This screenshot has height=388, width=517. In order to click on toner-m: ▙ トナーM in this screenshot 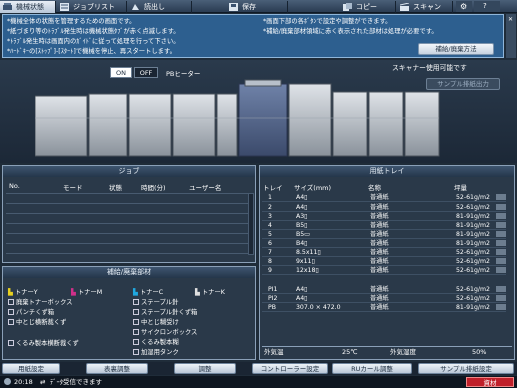, I will do `click(86, 291)`.